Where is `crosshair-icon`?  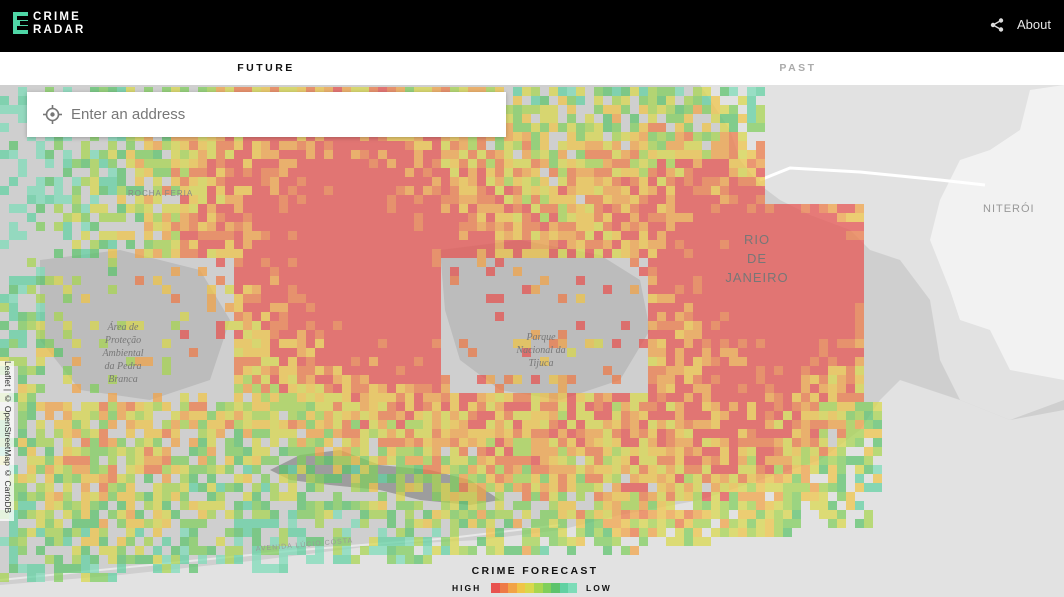
crosshair-icon is located at coordinates (52, 114).